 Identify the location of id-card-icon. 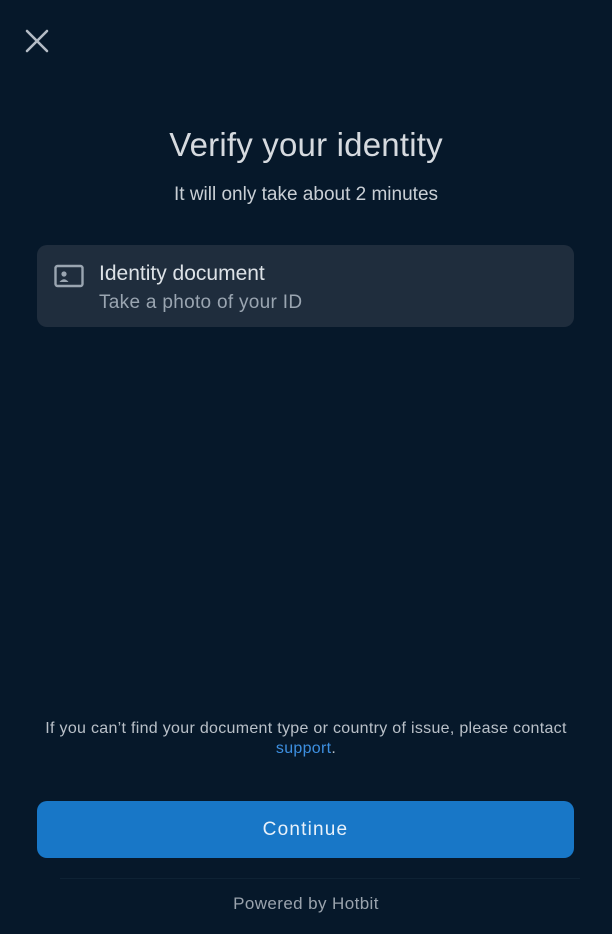
(69, 276).